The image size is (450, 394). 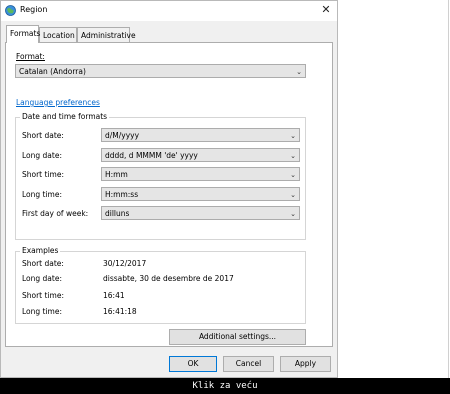 I want to click on tab-label: Location, so click(x=59, y=35).